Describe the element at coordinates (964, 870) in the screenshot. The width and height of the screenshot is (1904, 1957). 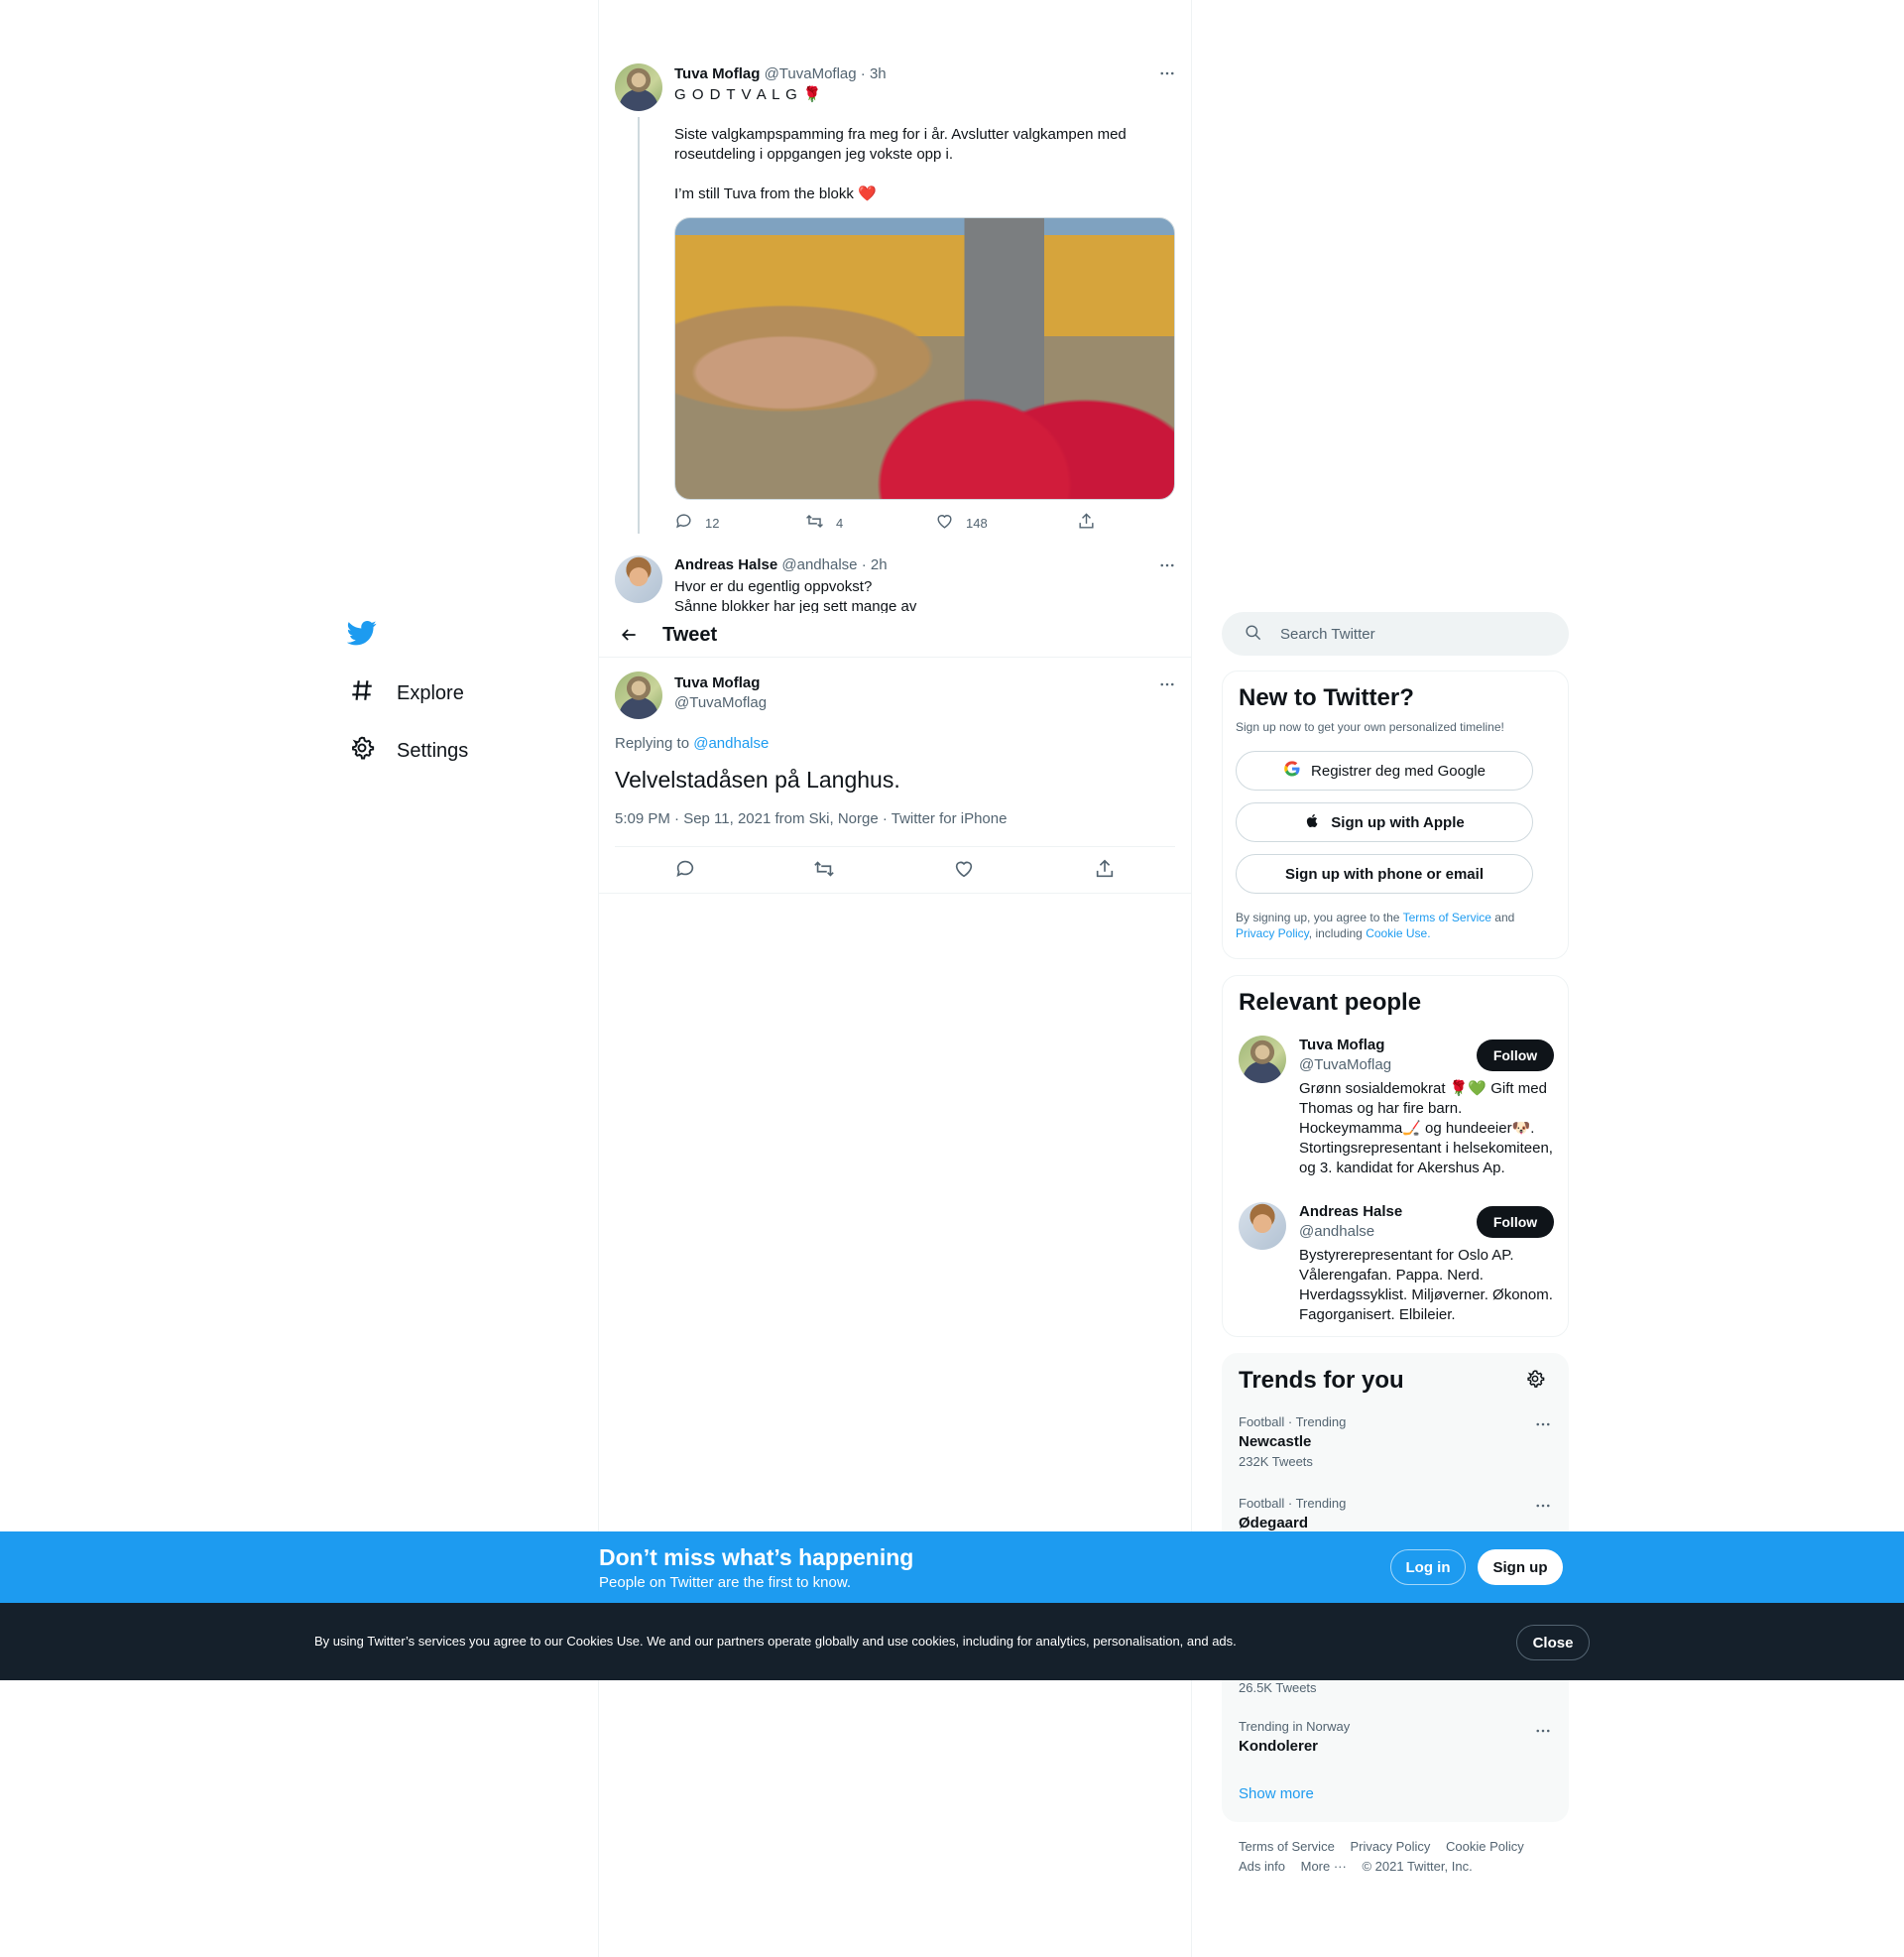
I see `like-button` at that location.